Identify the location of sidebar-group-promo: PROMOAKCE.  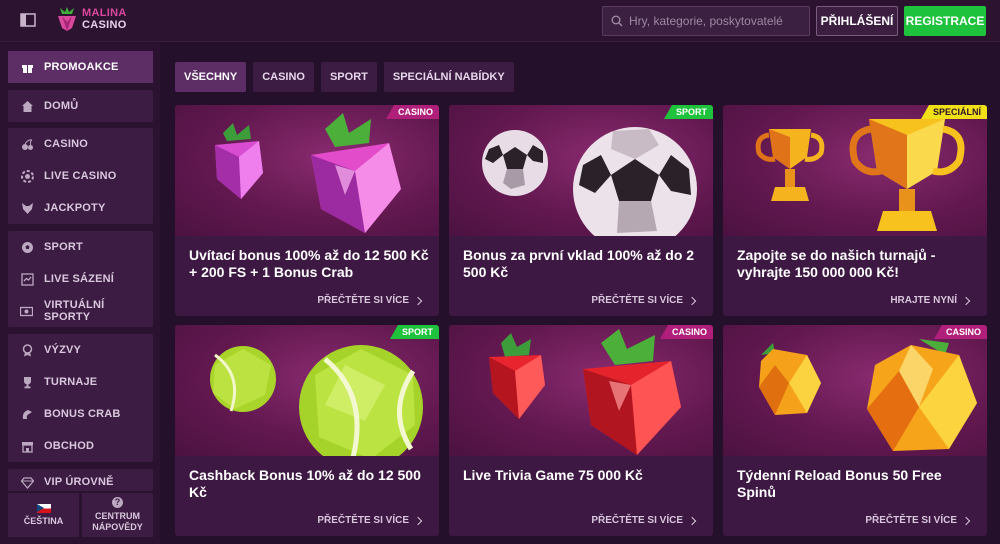
(80, 67).